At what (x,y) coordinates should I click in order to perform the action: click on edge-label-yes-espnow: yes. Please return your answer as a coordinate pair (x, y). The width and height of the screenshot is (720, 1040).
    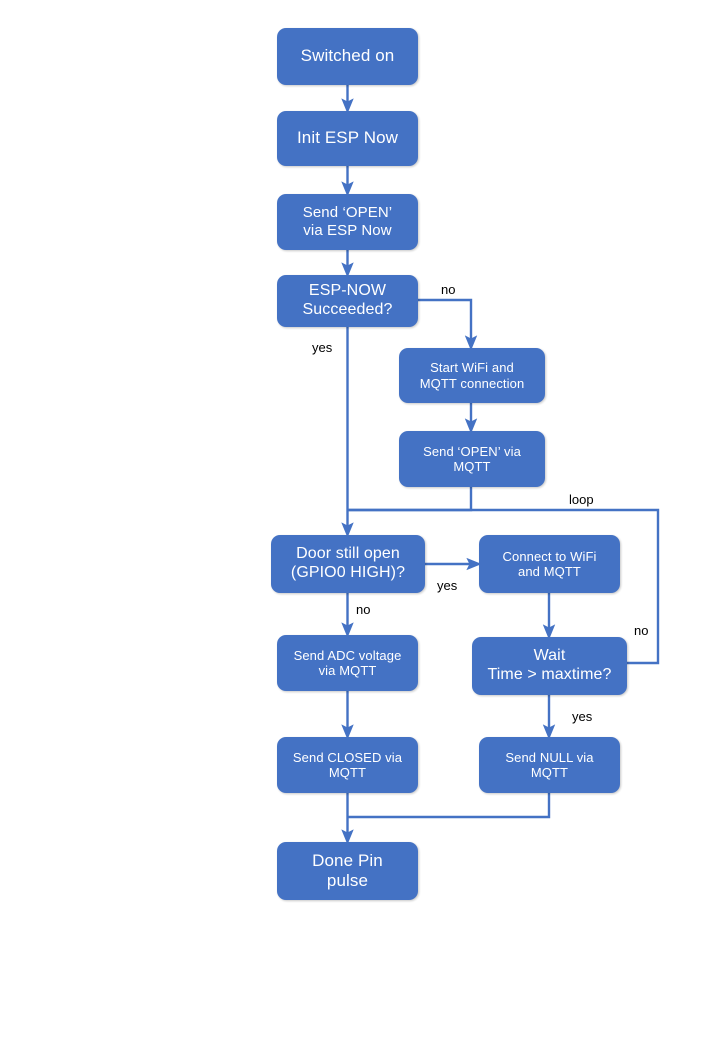
    Looking at the image, I should click on (322, 347).